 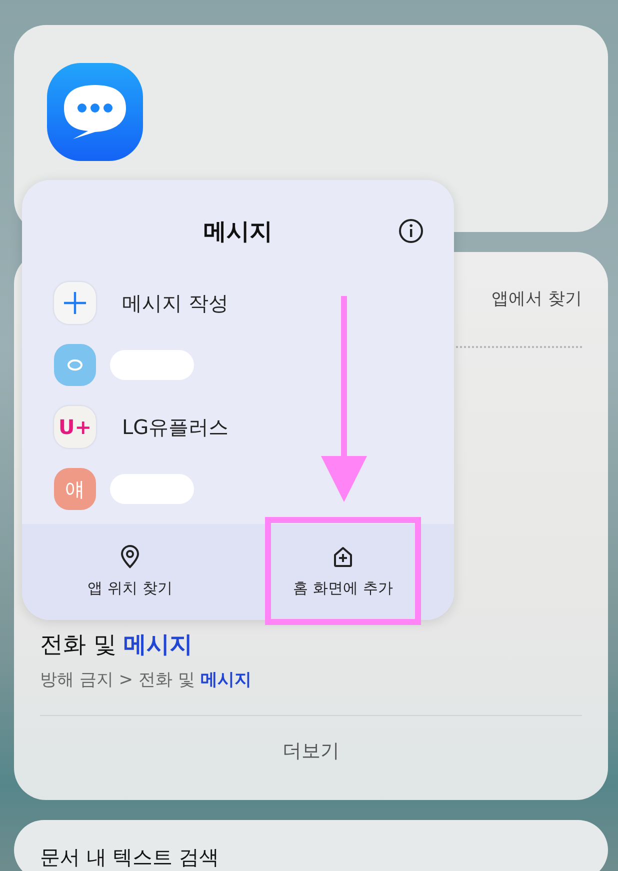 What do you see at coordinates (130, 556) in the screenshot?
I see `location-pin-icon` at bounding box center [130, 556].